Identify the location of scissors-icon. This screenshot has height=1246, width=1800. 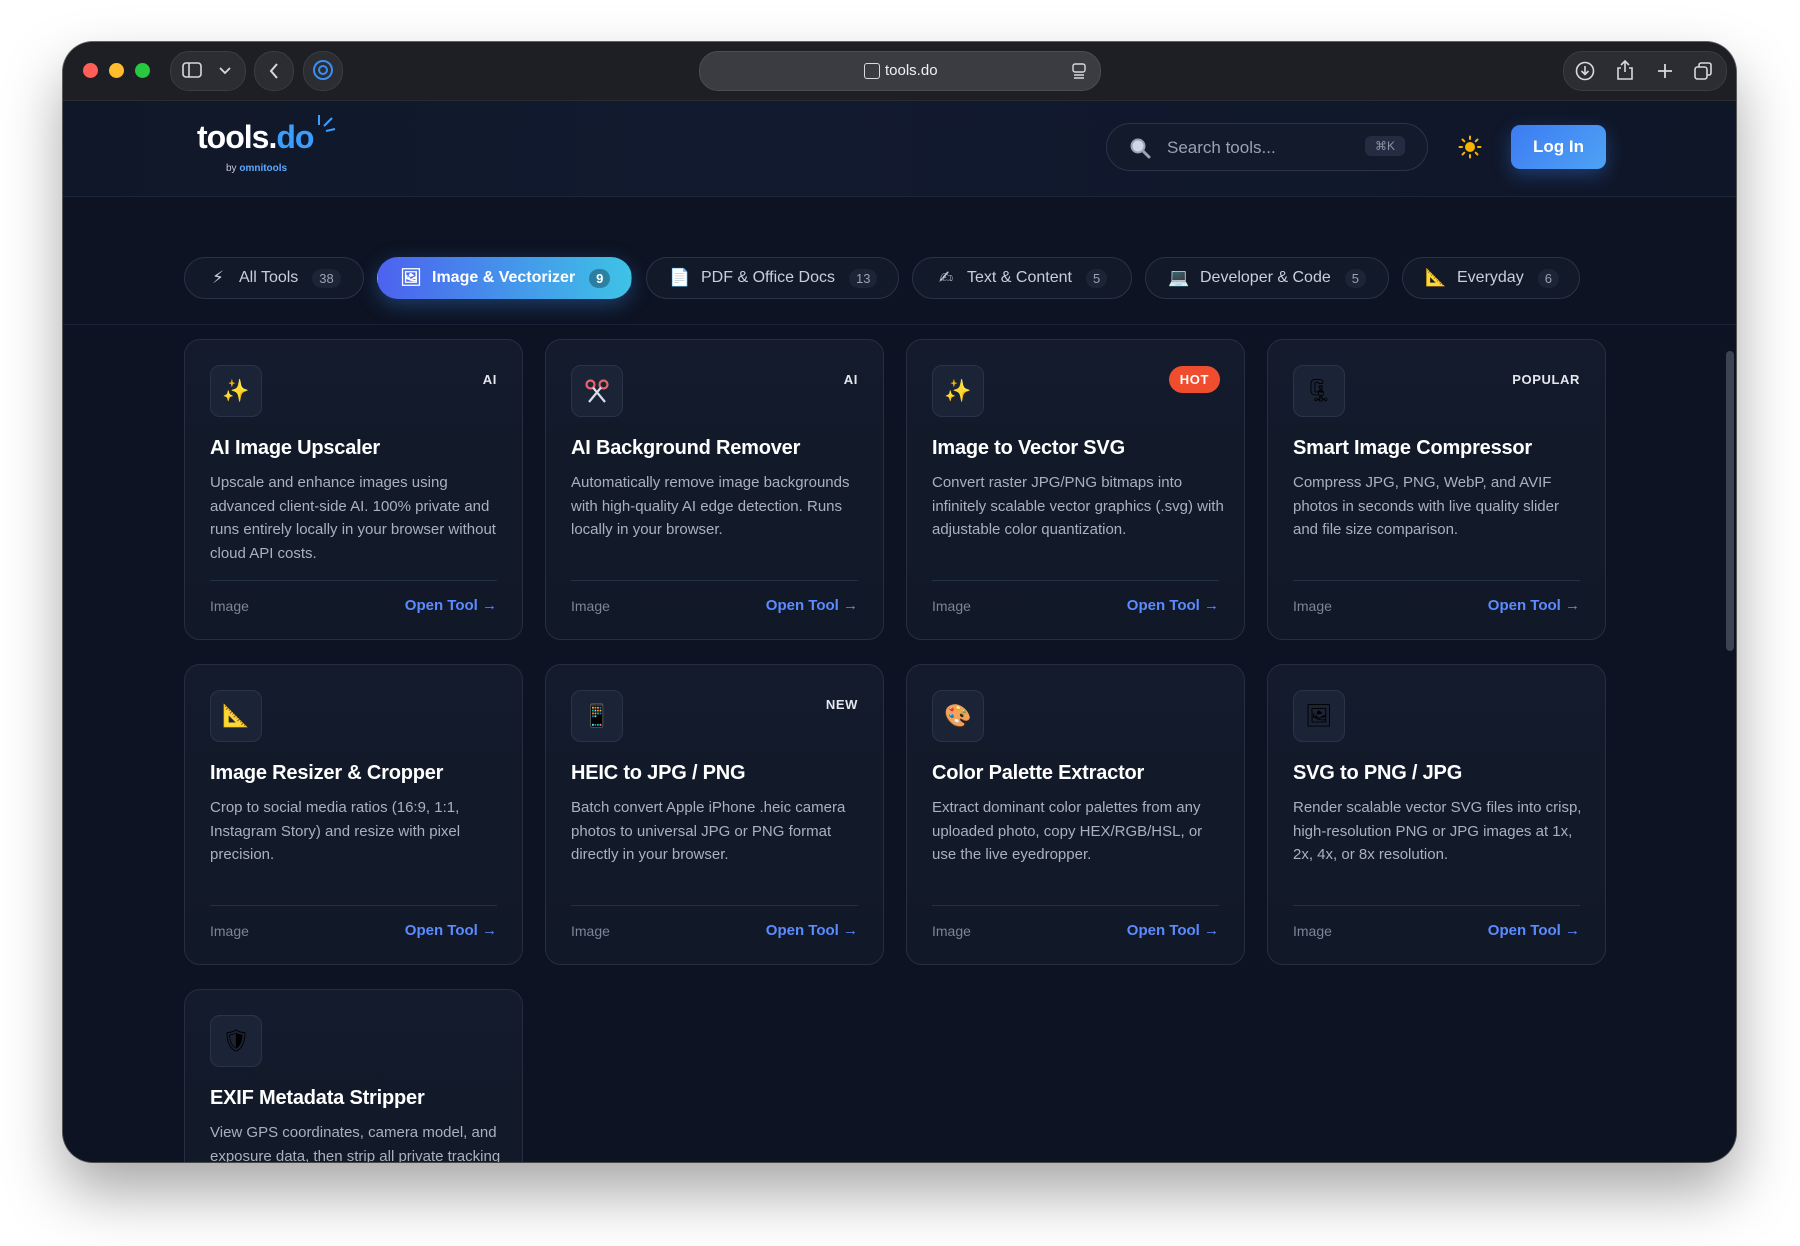
(597, 391).